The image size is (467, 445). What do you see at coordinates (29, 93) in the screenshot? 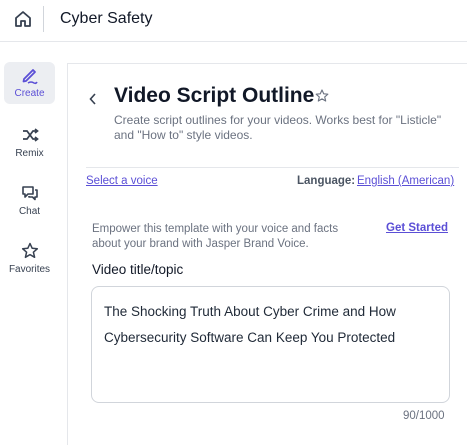
I see `sidebar-item-label: Create` at bounding box center [29, 93].